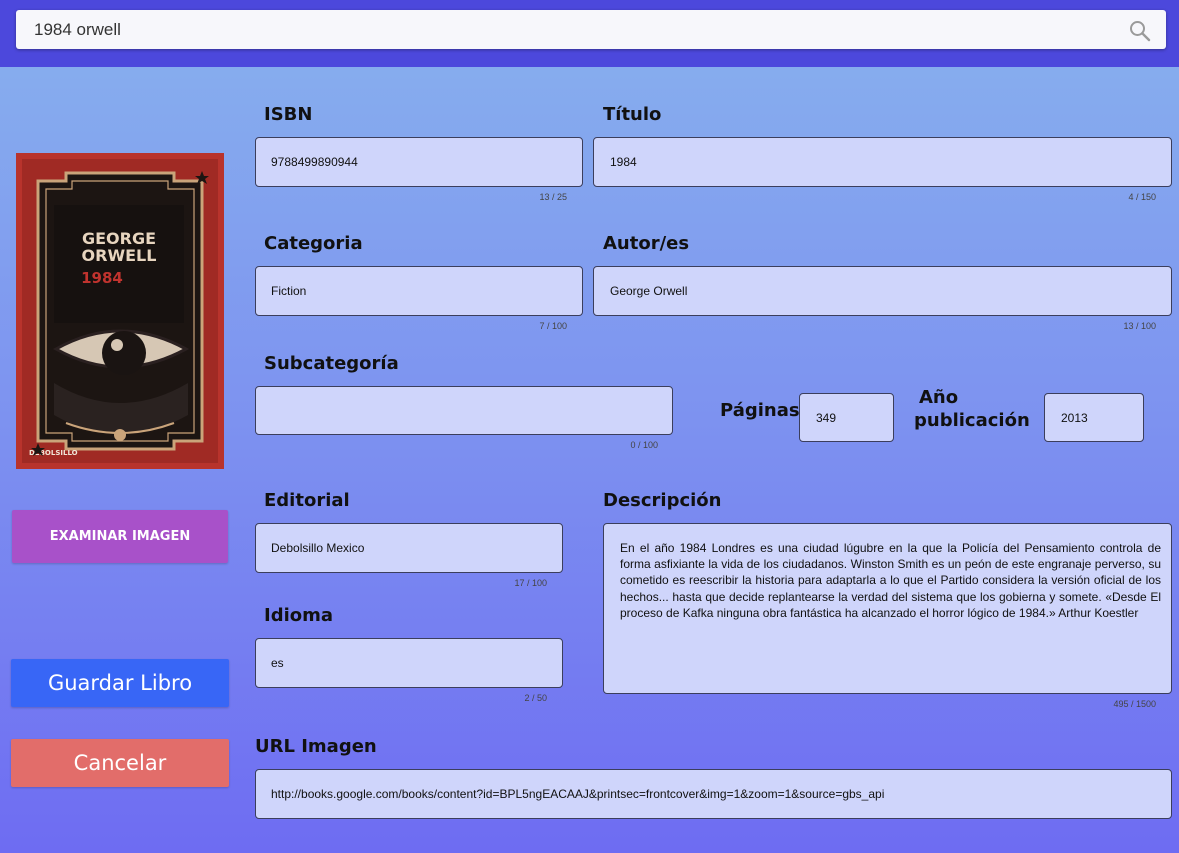 Image resolution: width=1179 pixels, height=853 pixels. I want to click on cover-author-line2: ORWELL, so click(119, 255).